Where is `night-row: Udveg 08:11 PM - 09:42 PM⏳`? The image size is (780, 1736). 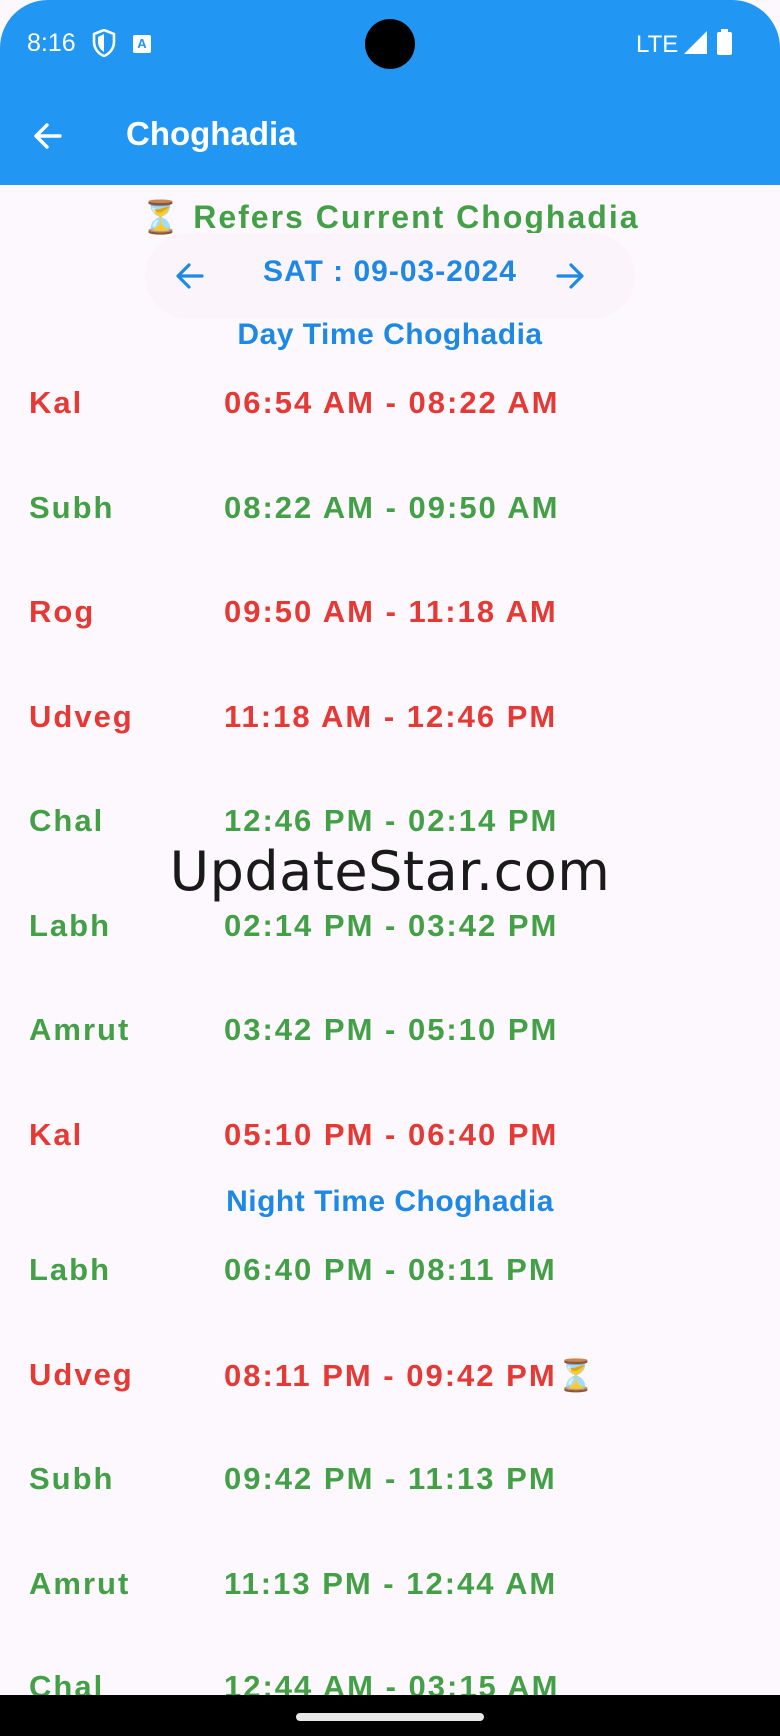
night-row: Udveg 08:11 PM - 09:42 PM⏳ is located at coordinates (390, 1382).